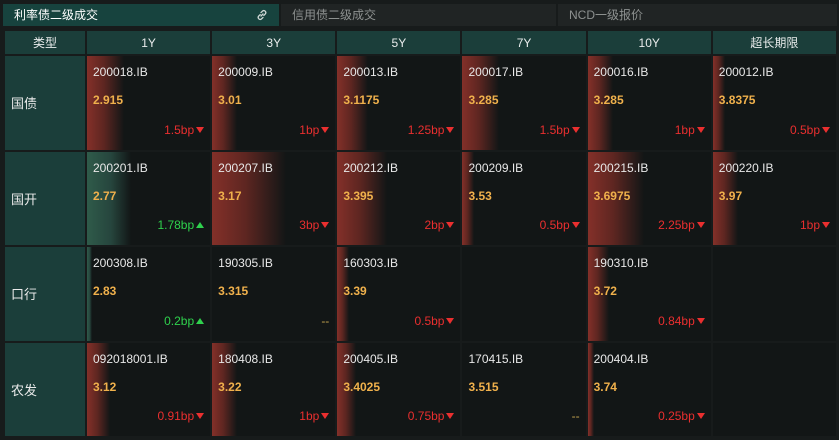 The image size is (839, 440). What do you see at coordinates (245, 72) in the screenshot?
I see `bond-code: 200009.IB` at bounding box center [245, 72].